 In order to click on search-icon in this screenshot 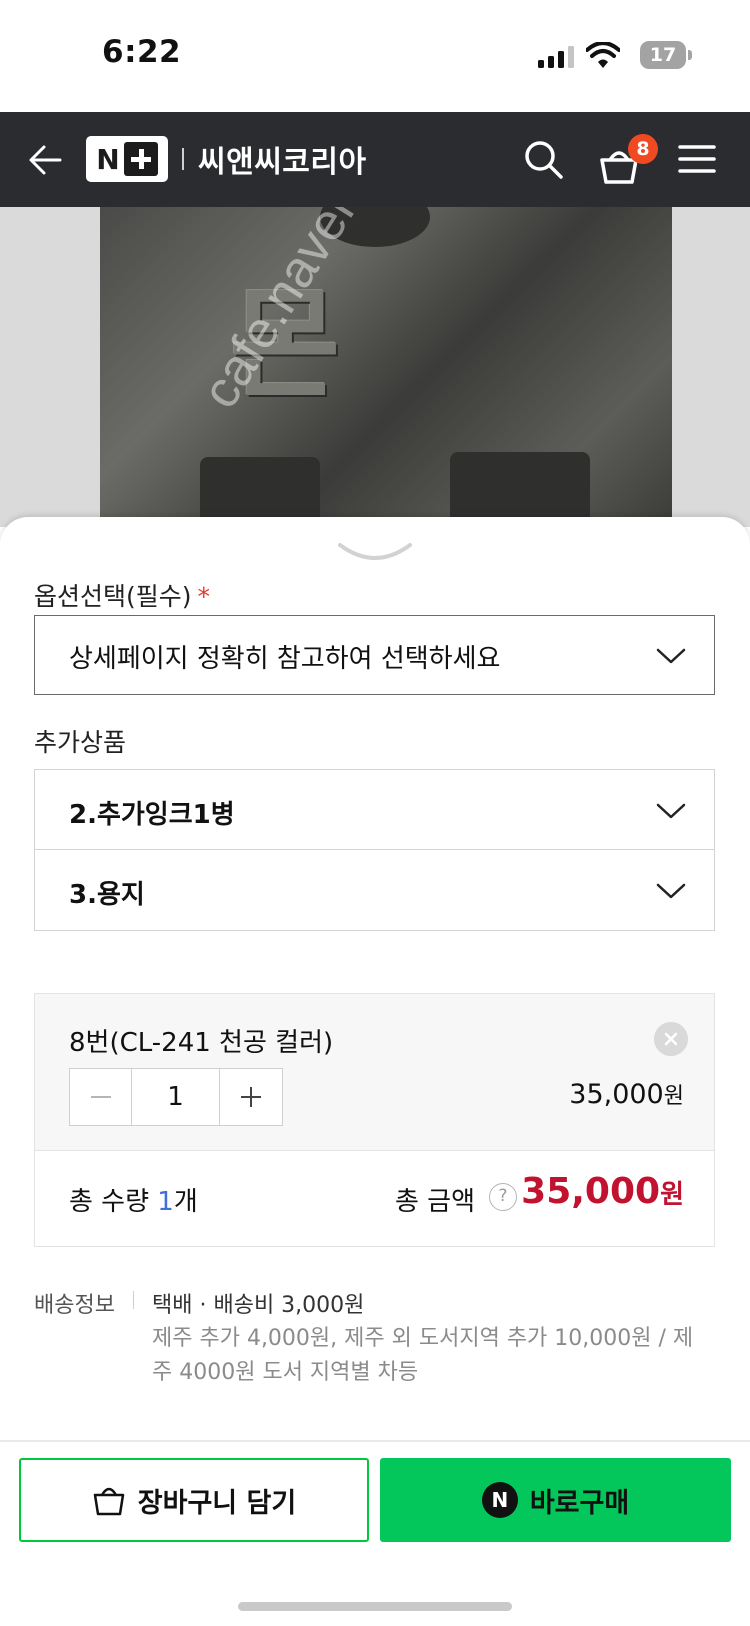, I will do `click(543, 159)`.